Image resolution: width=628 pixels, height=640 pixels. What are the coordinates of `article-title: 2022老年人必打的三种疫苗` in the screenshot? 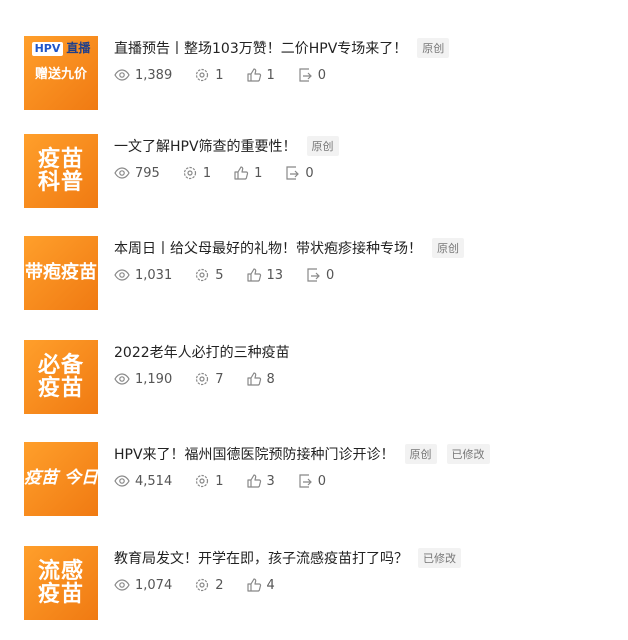 It's located at (202, 352).